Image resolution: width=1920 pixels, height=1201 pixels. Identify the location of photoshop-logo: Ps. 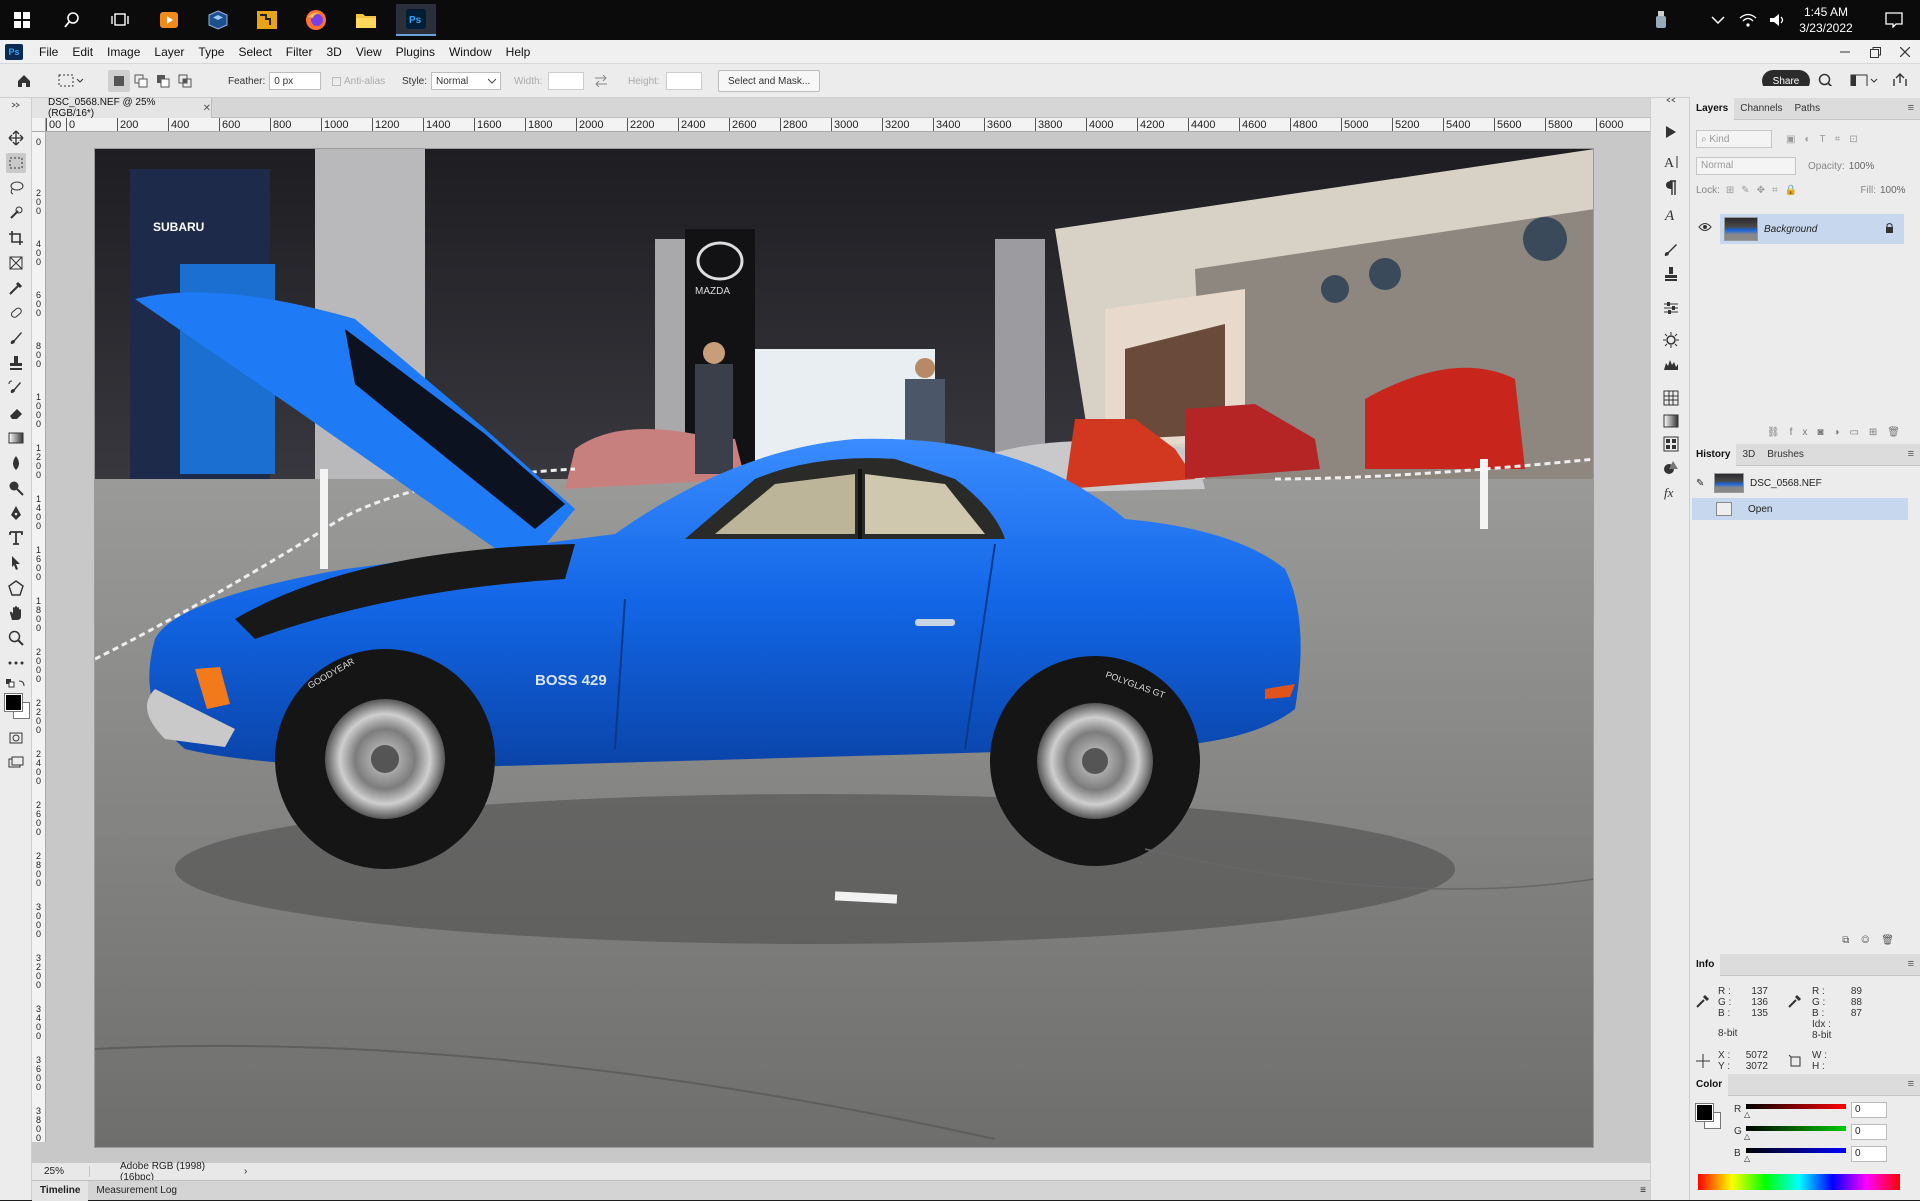
(14, 51).